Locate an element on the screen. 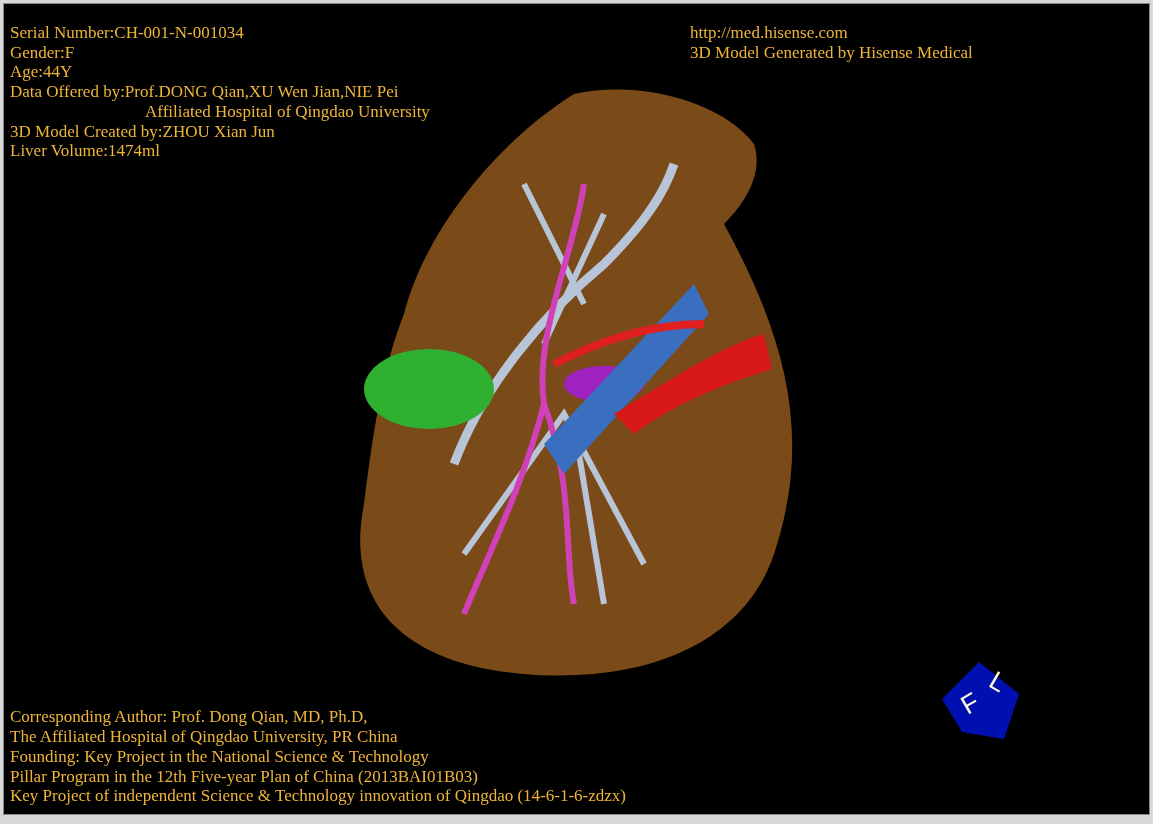 This screenshot has height=824, width=1153. info-text: Corresponding Author: Prof. Dong Qian, MD, Ph.D, is located at coordinates (189, 717).